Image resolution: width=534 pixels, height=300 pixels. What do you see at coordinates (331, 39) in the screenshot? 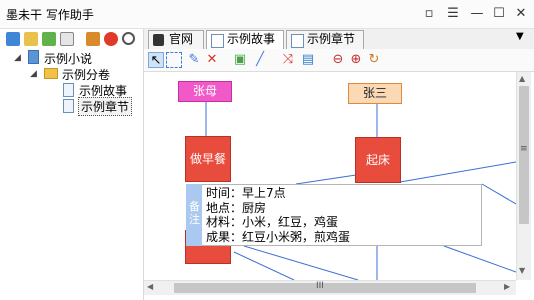
I see `tab-label: 示例章节` at bounding box center [331, 39].